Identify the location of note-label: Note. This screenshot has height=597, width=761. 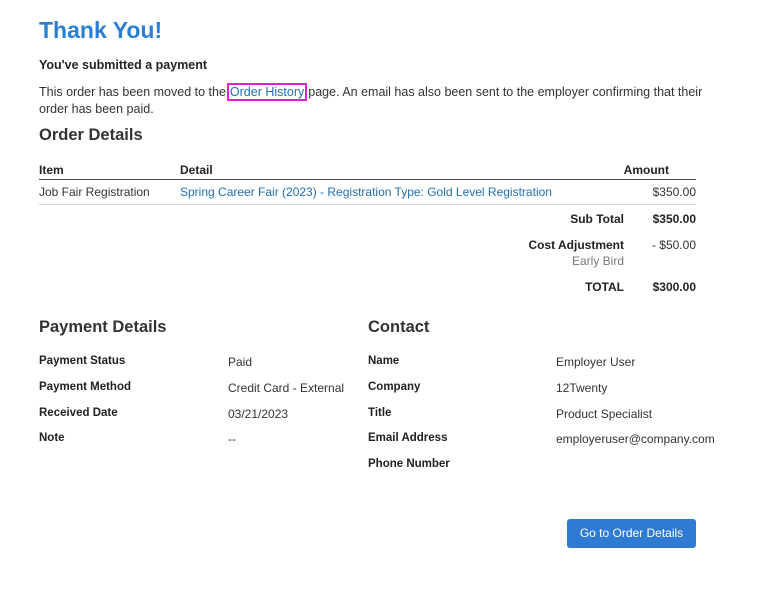
(52, 438).